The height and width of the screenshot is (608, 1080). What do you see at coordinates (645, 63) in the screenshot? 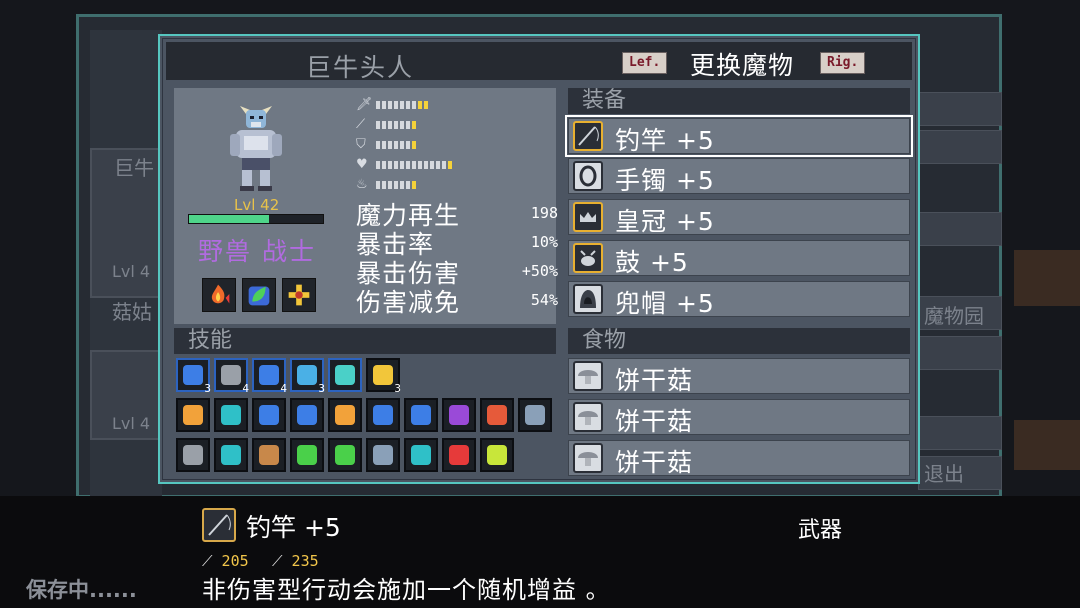
I see `previous-monster-button: Lef.` at bounding box center [645, 63].